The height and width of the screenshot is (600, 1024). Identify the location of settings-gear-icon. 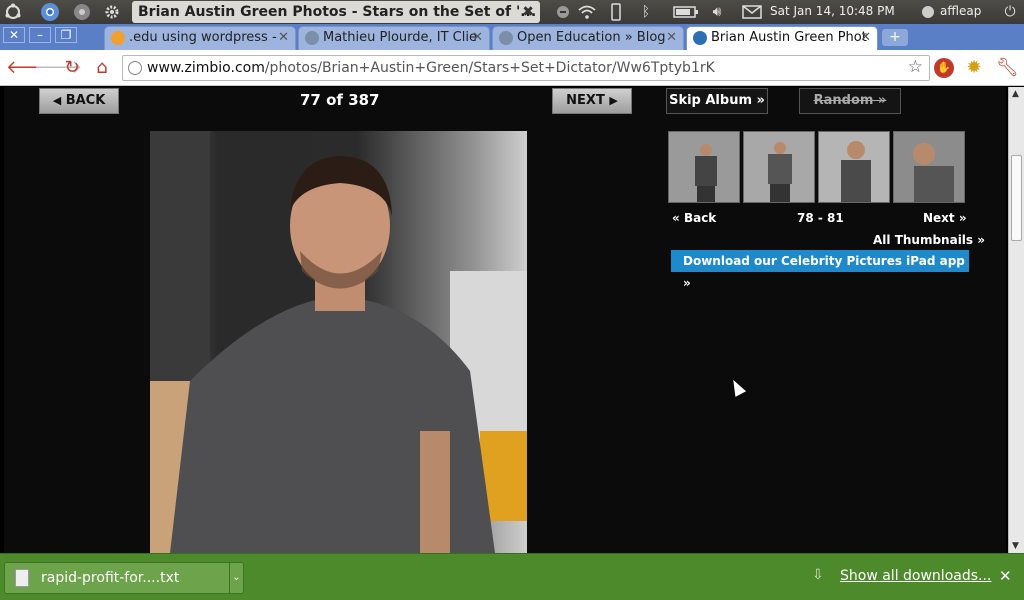
(112, 12).